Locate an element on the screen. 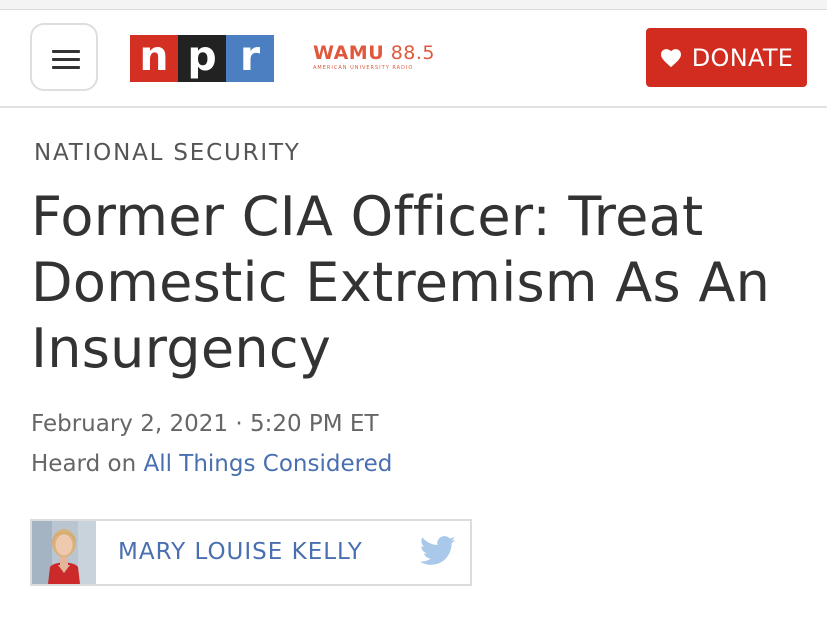  npr-logo-n: n is located at coordinates (154, 58).